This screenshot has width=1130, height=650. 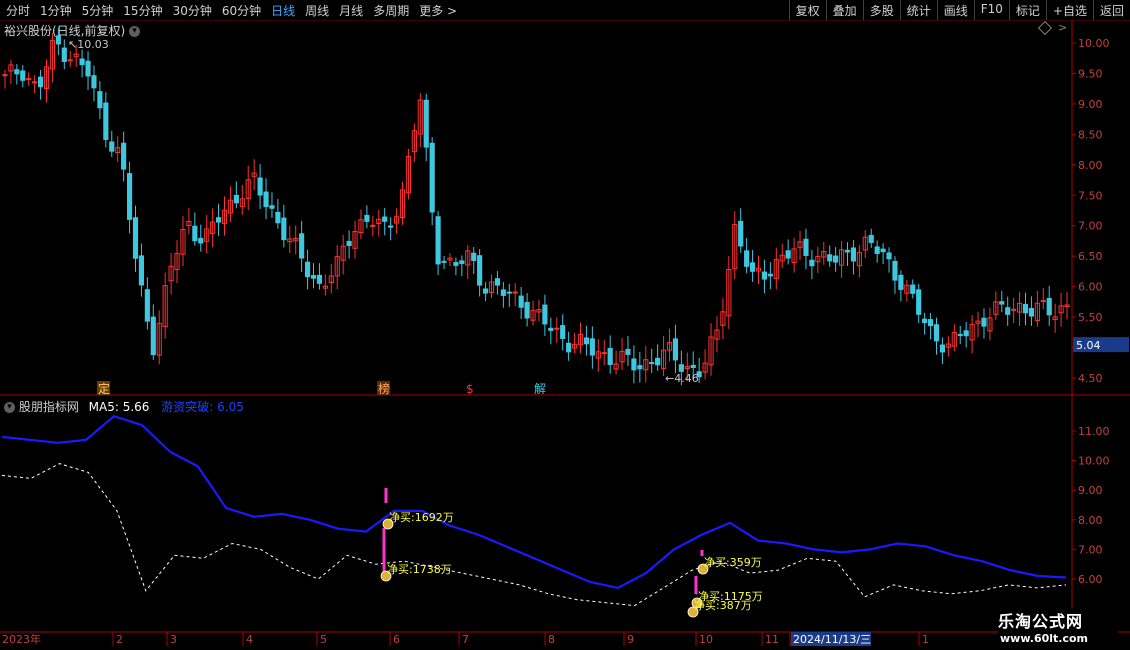 What do you see at coordinates (1094, 461) in the screenshot?
I see `ind-tick-label-1: 10.00` at bounding box center [1094, 461].